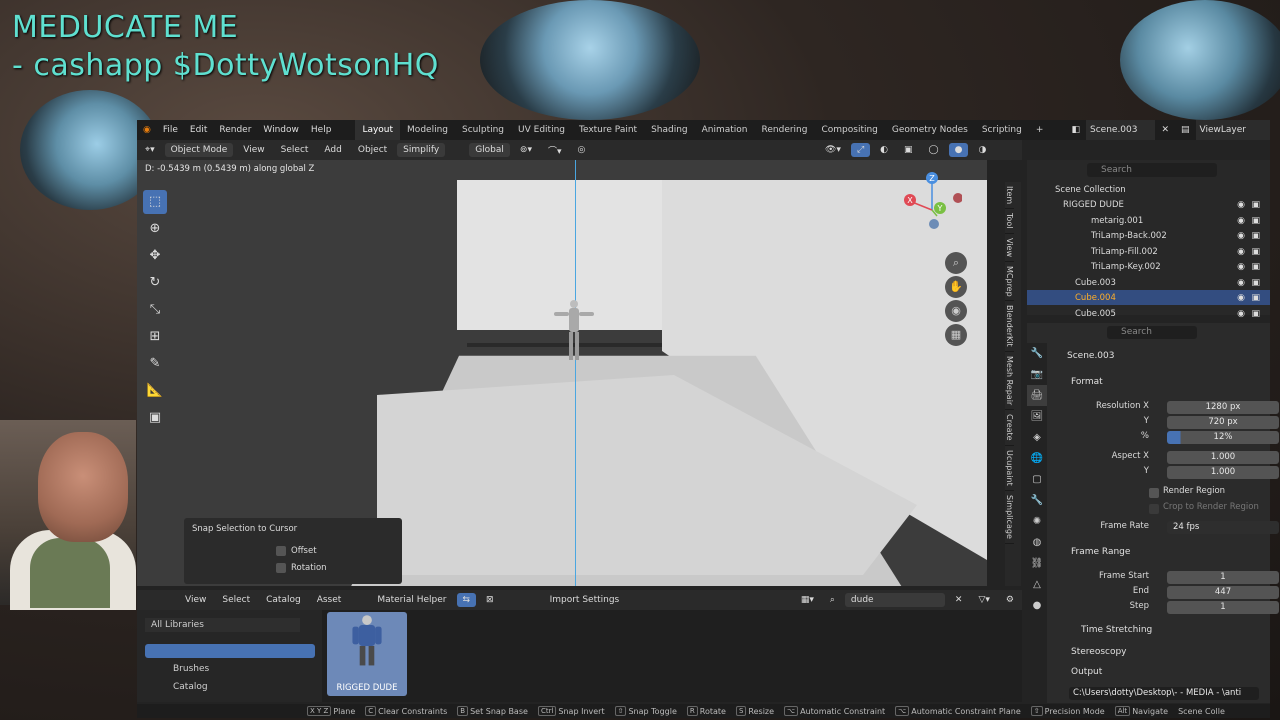  Describe the element at coordinates (421, 150) in the screenshot. I see `simplify-button: Simplify` at that location.